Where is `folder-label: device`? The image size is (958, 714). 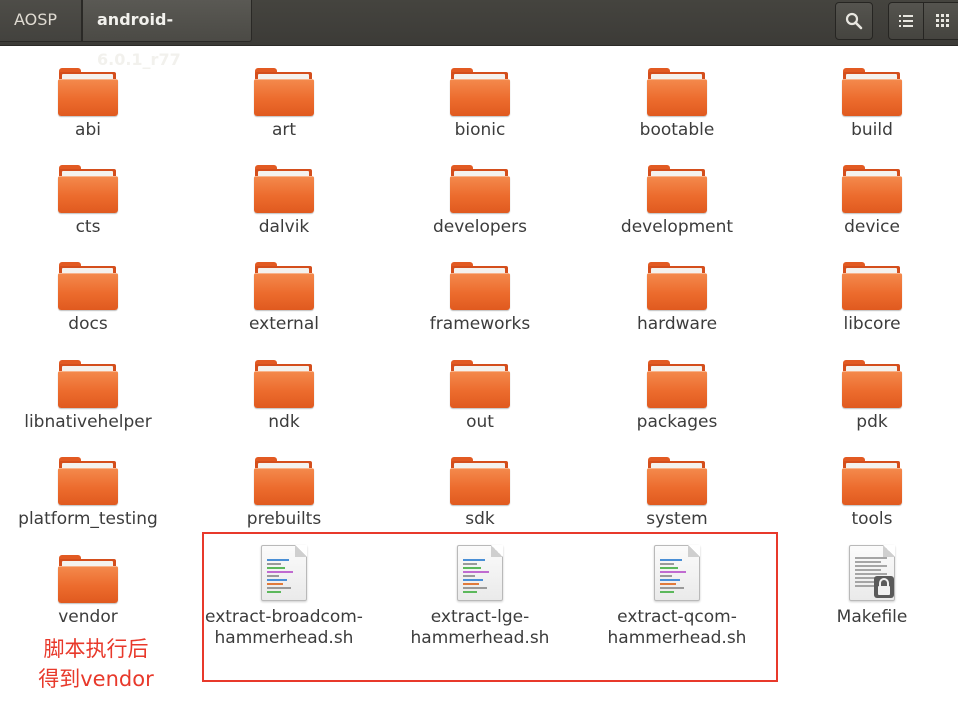 folder-label: device is located at coordinates (872, 227).